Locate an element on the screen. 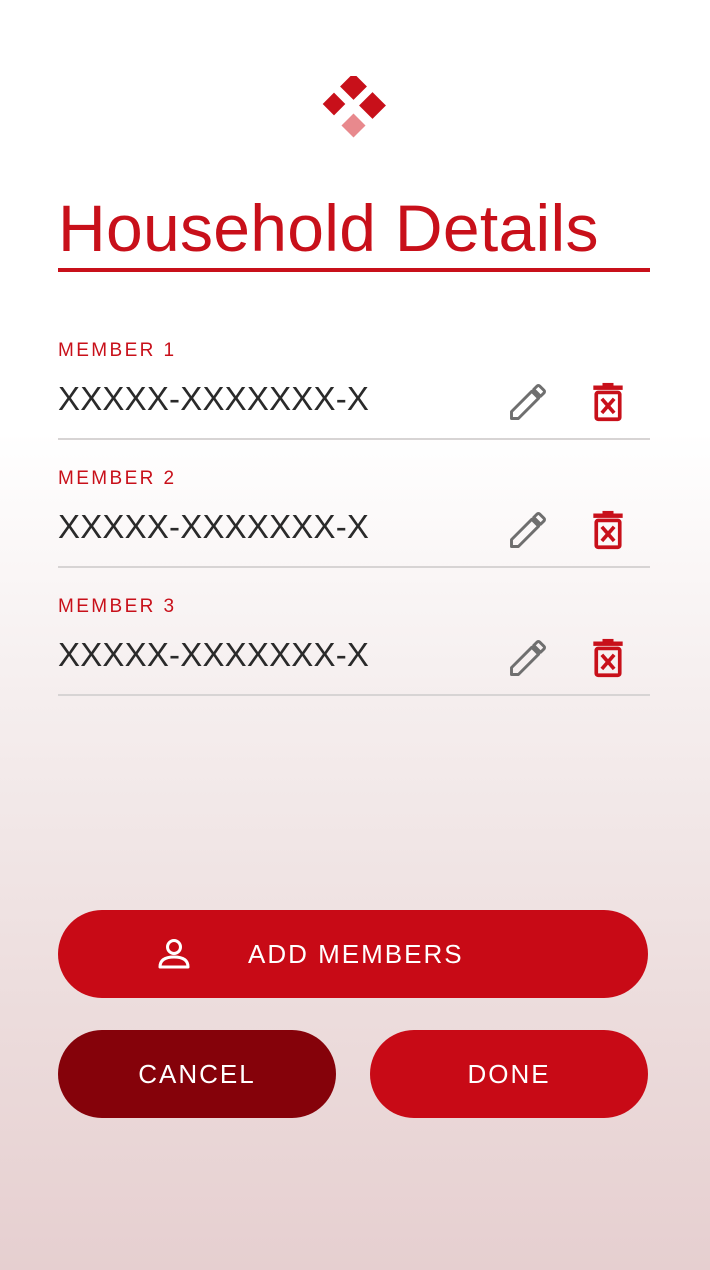 This screenshot has width=710, height=1270. add-members-label: ADD MEMBERS is located at coordinates (356, 954).